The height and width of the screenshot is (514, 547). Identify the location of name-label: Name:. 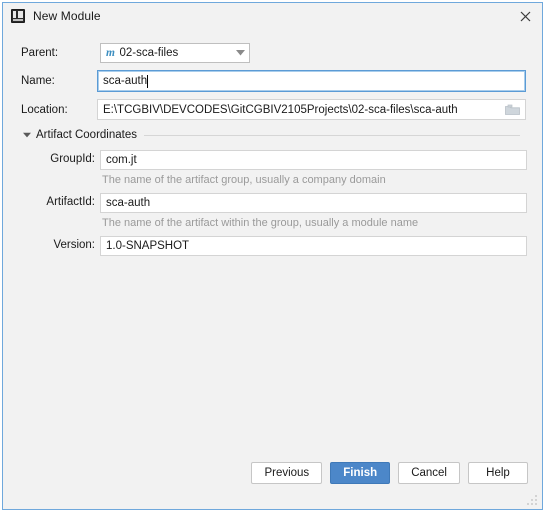
(38, 81).